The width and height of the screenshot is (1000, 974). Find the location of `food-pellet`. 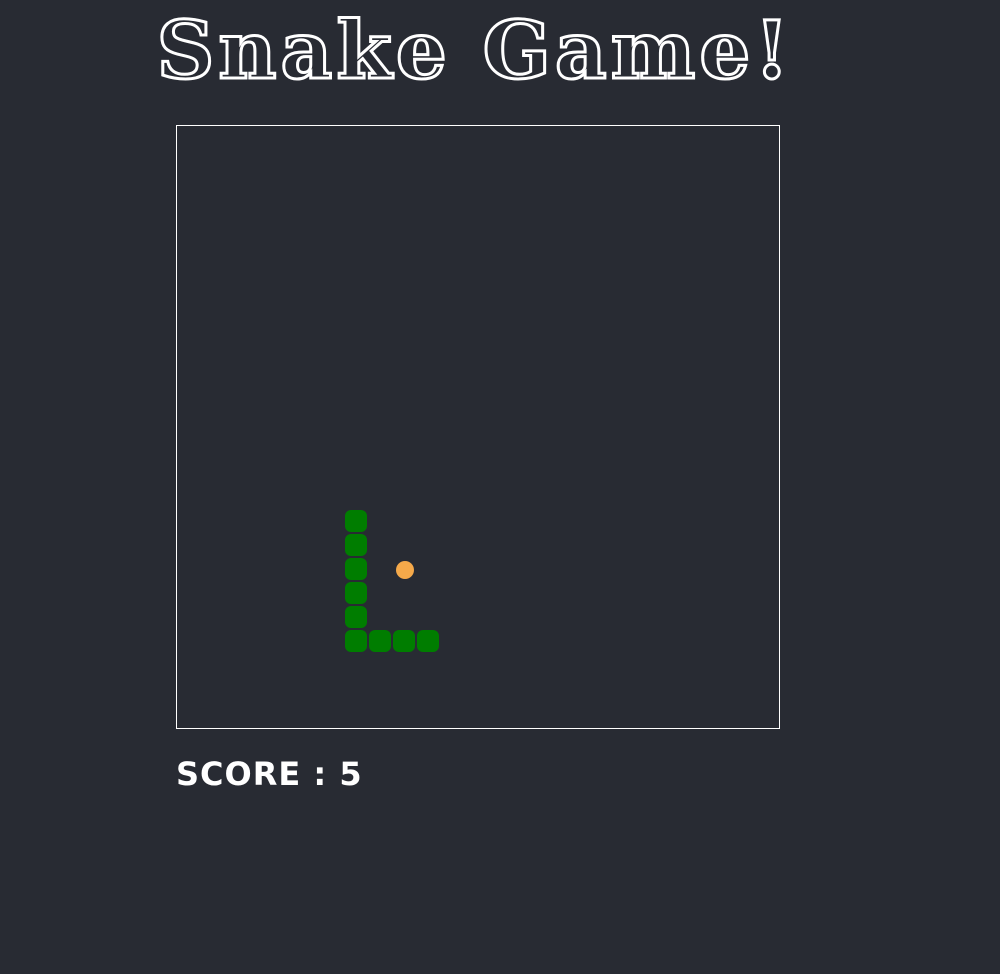

food-pellet is located at coordinates (405, 570).